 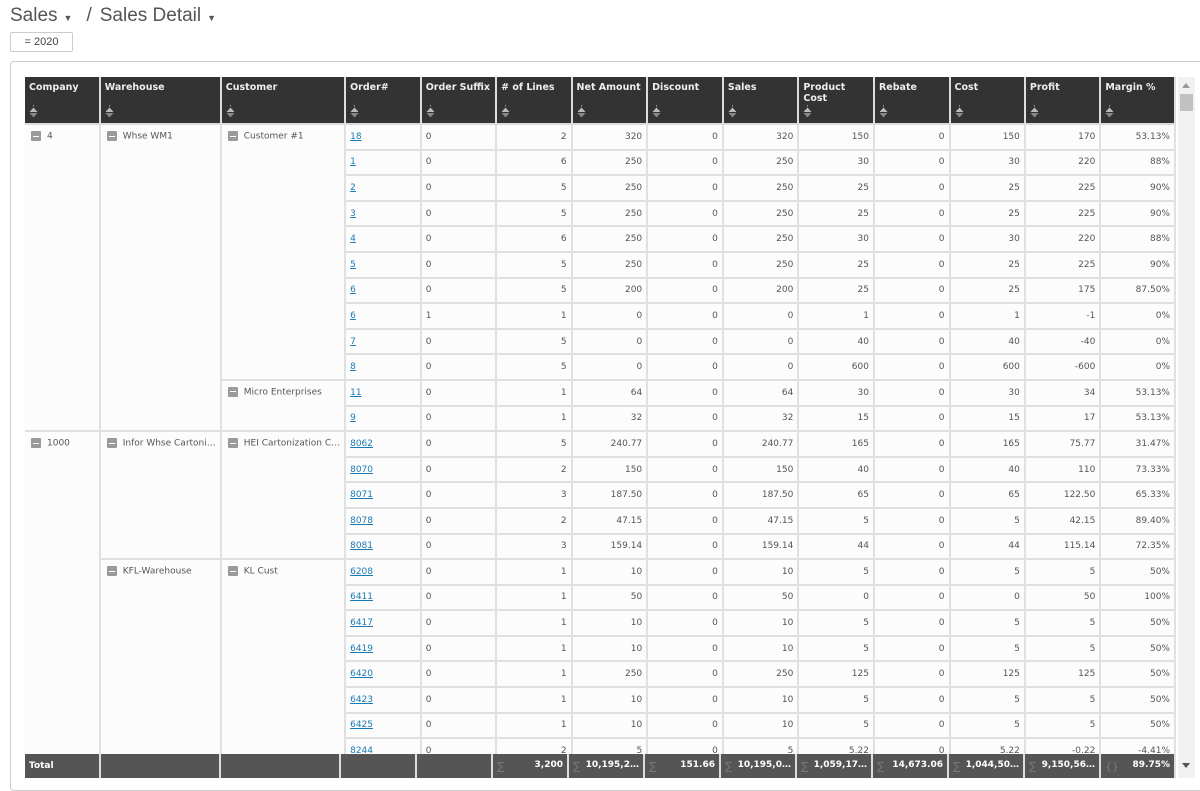 What do you see at coordinates (535, 101) in the screenshot?
I see `column-header-of-lines: # of Lines` at bounding box center [535, 101].